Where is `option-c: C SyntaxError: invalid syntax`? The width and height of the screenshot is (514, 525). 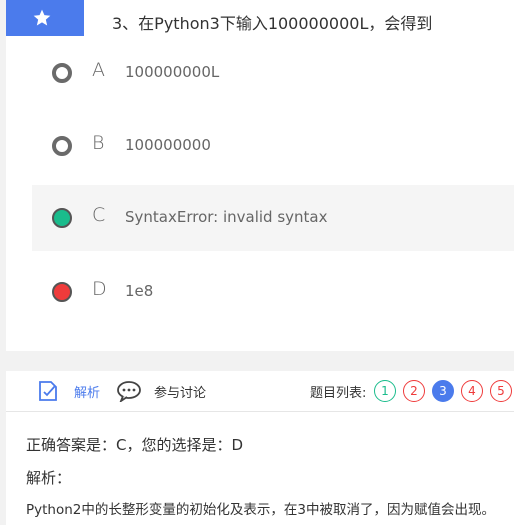 option-c: C SyntaxError: invalid syntax is located at coordinates (273, 218).